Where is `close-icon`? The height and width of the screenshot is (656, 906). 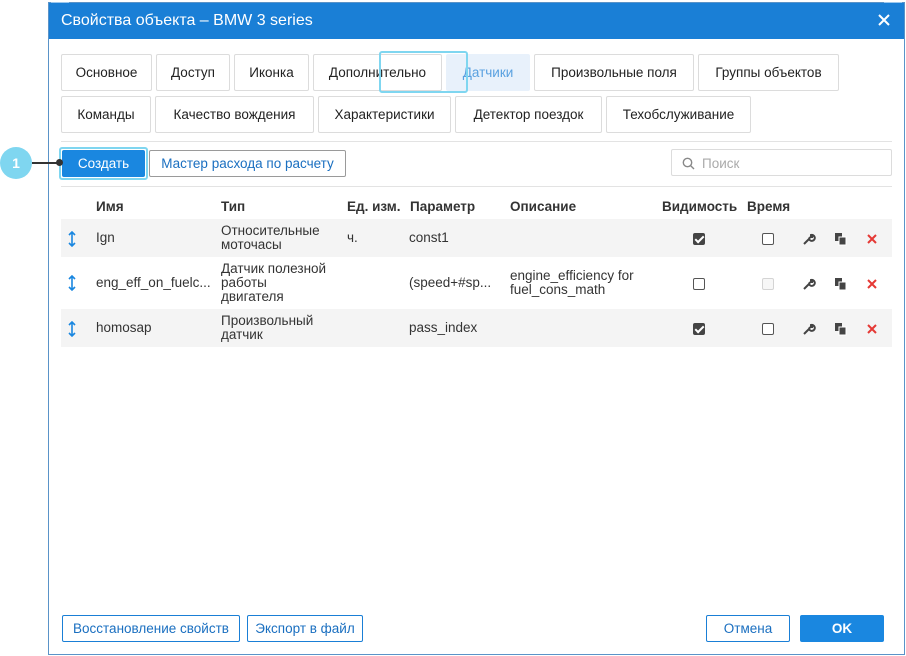
close-icon is located at coordinates (884, 20).